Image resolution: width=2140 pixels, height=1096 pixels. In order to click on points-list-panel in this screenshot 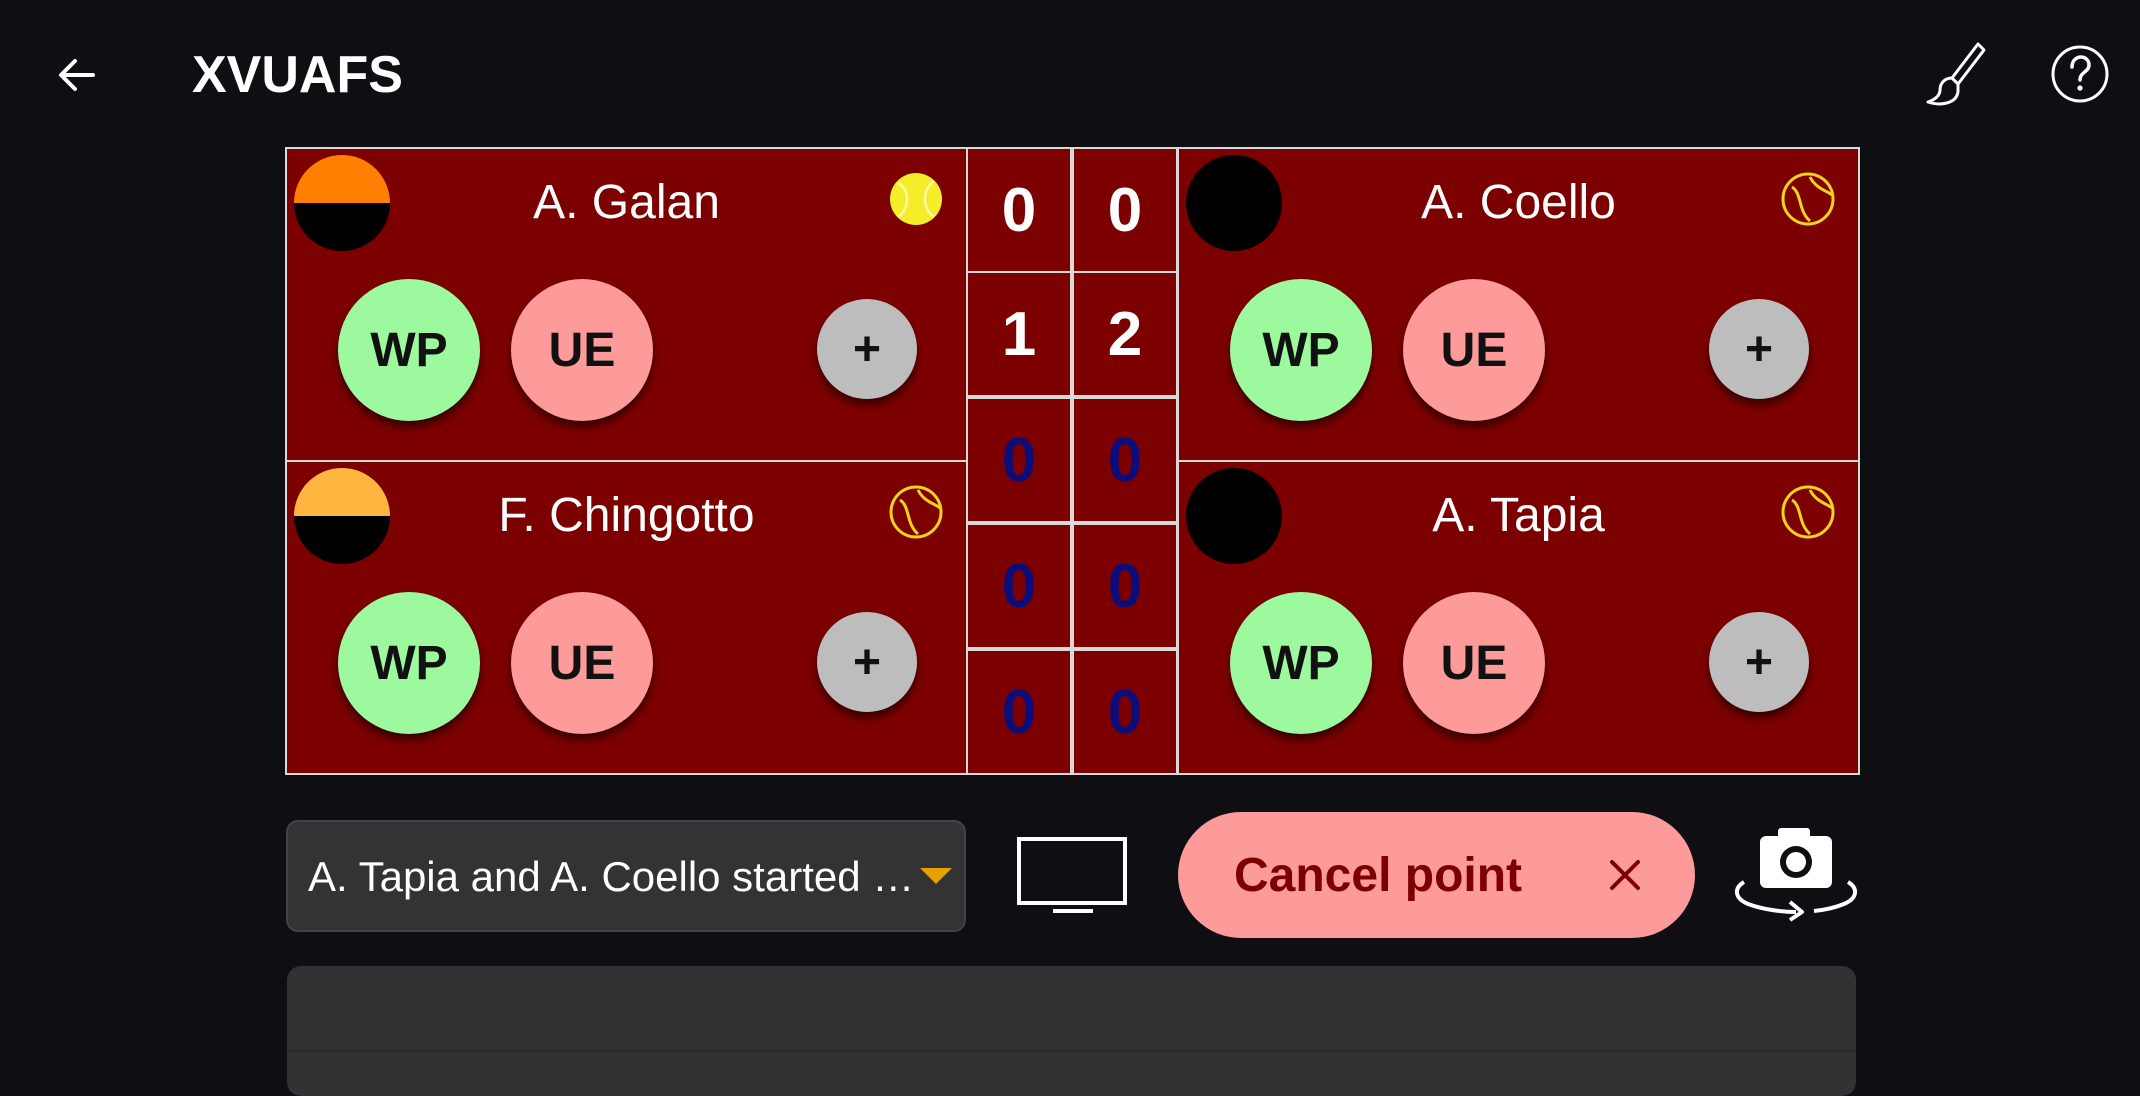, I will do `click(1071, 1031)`.